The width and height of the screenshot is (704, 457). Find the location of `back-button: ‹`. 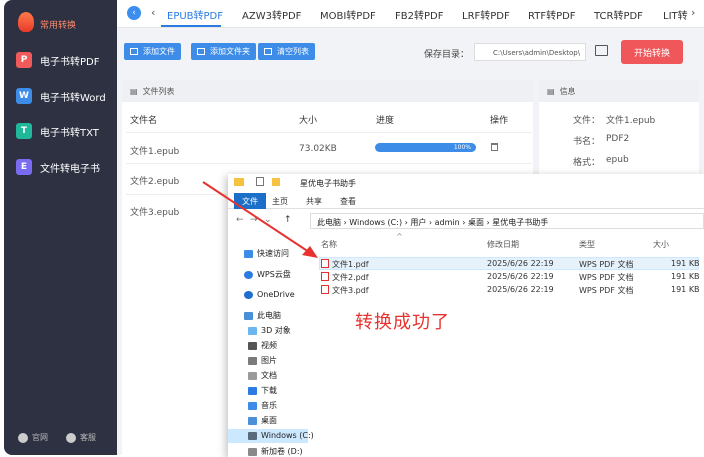

back-button: ‹ is located at coordinates (134, 13).